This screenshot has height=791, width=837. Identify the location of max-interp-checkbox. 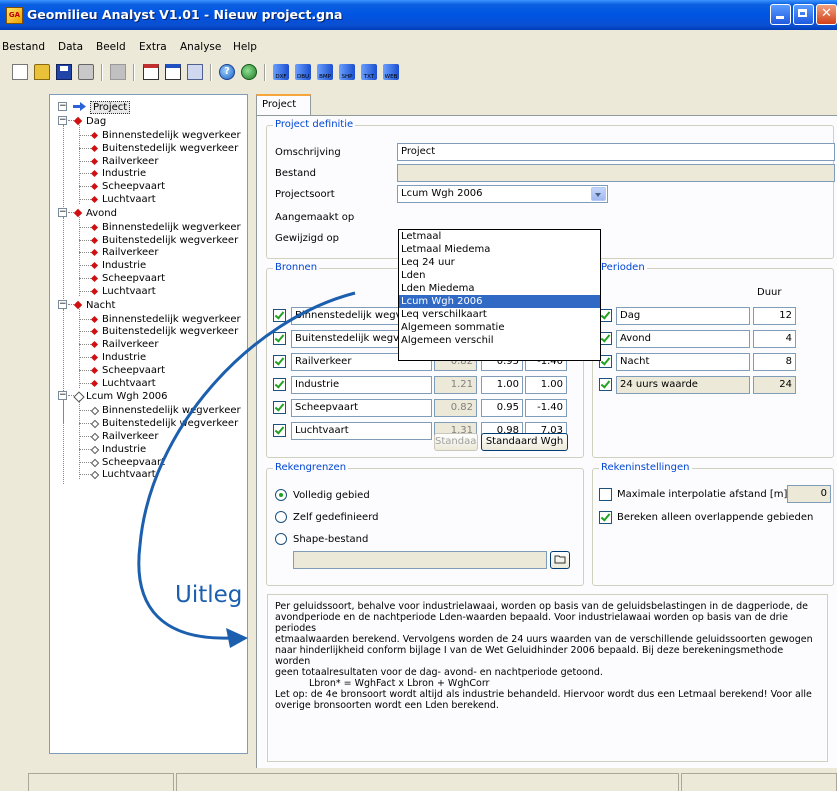
(605, 494).